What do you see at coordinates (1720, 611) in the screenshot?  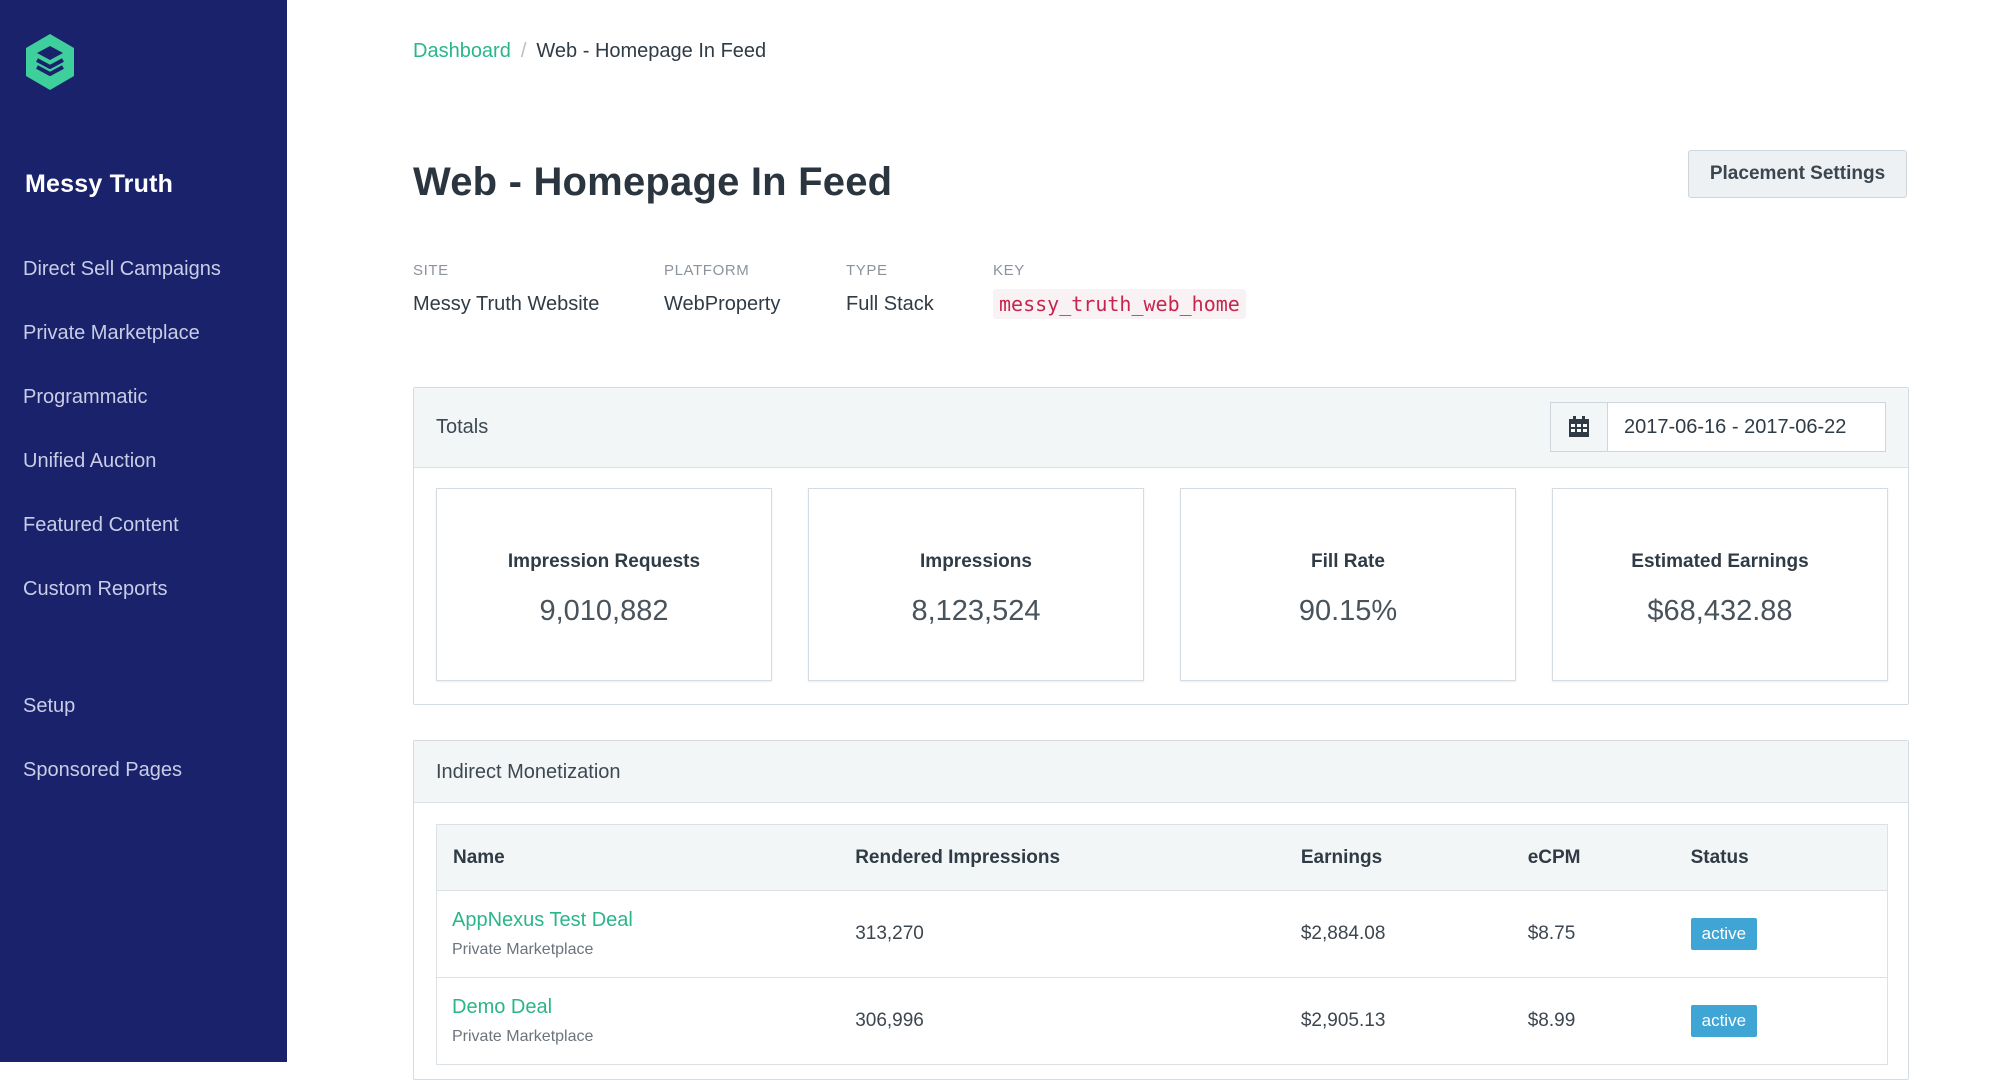 I see `stat-value: $68,432.88` at bounding box center [1720, 611].